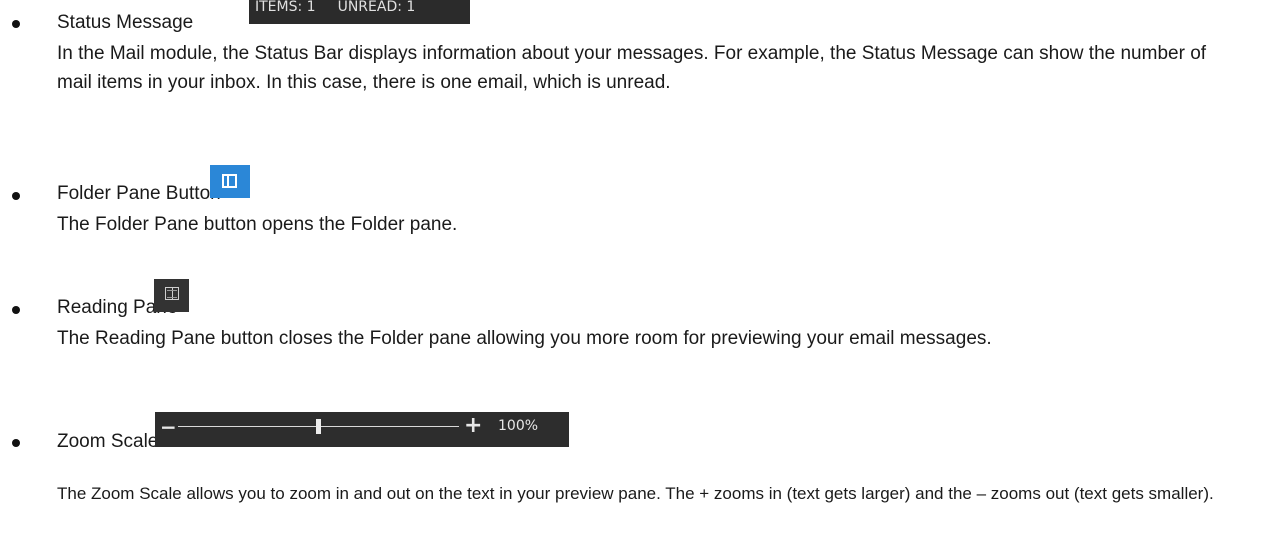 The width and height of the screenshot is (1268, 546). Describe the element at coordinates (518, 426) in the screenshot. I see `zoom-percent-label: 100%` at that location.